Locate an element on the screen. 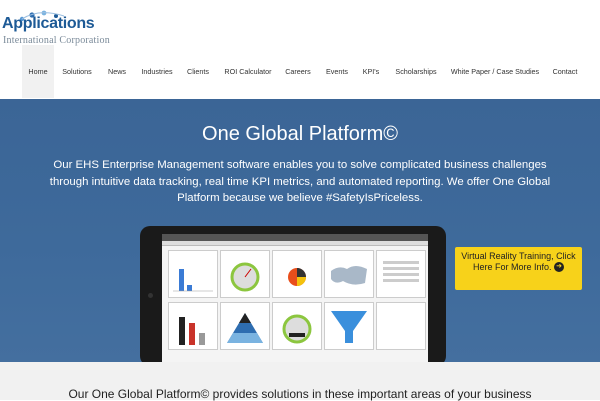  dashboard-panel-extra is located at coordinates (401, 326).